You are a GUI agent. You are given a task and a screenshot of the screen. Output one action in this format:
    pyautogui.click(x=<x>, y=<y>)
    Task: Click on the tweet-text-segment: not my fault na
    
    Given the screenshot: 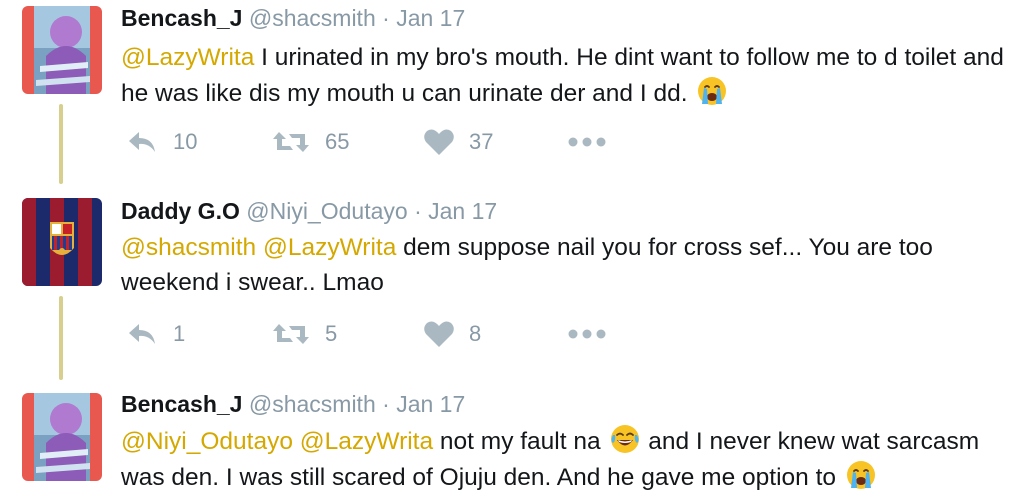 What is the action you would take?
    pyautogui.click(x=520, y=441)
    